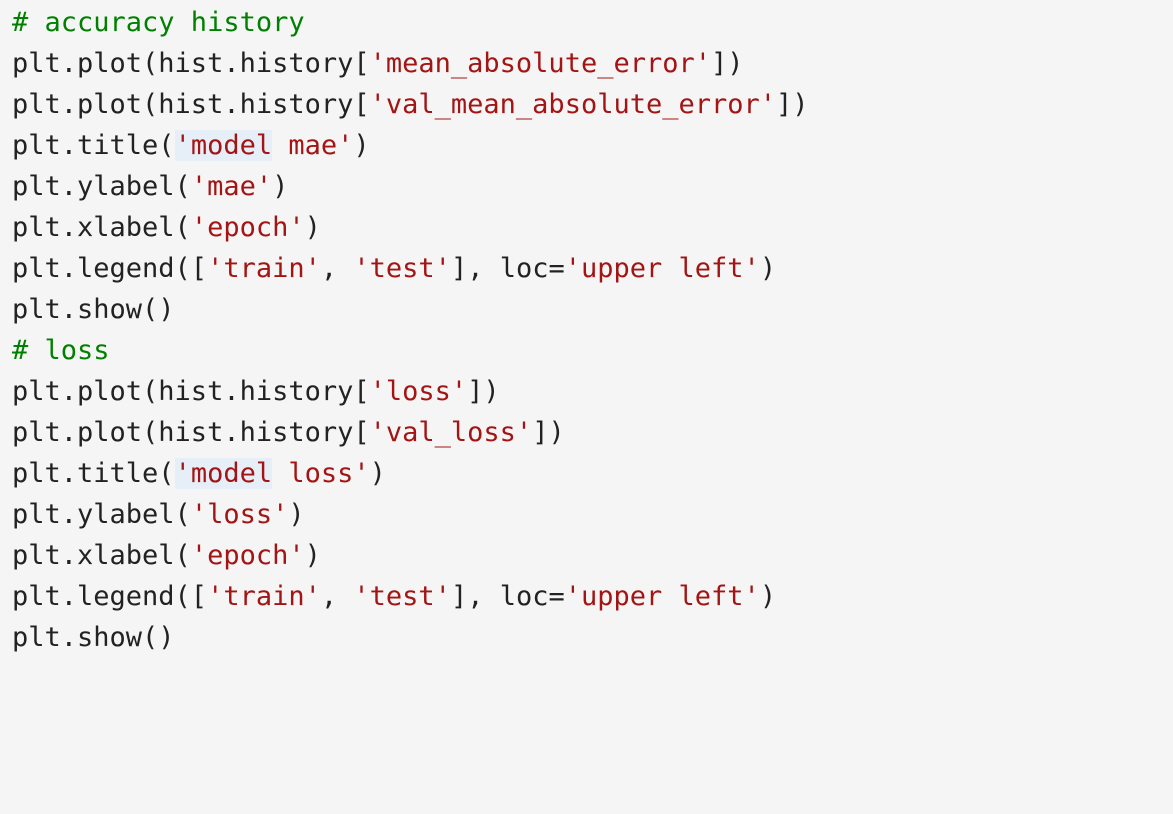 The width and height of the screenshot is (1173, 814). What do you see at coordinates (592, 432) in the screenshot?
I see `code-line: plt.plot(hist.history['val_loss'])` at bounding box center [592, 432].